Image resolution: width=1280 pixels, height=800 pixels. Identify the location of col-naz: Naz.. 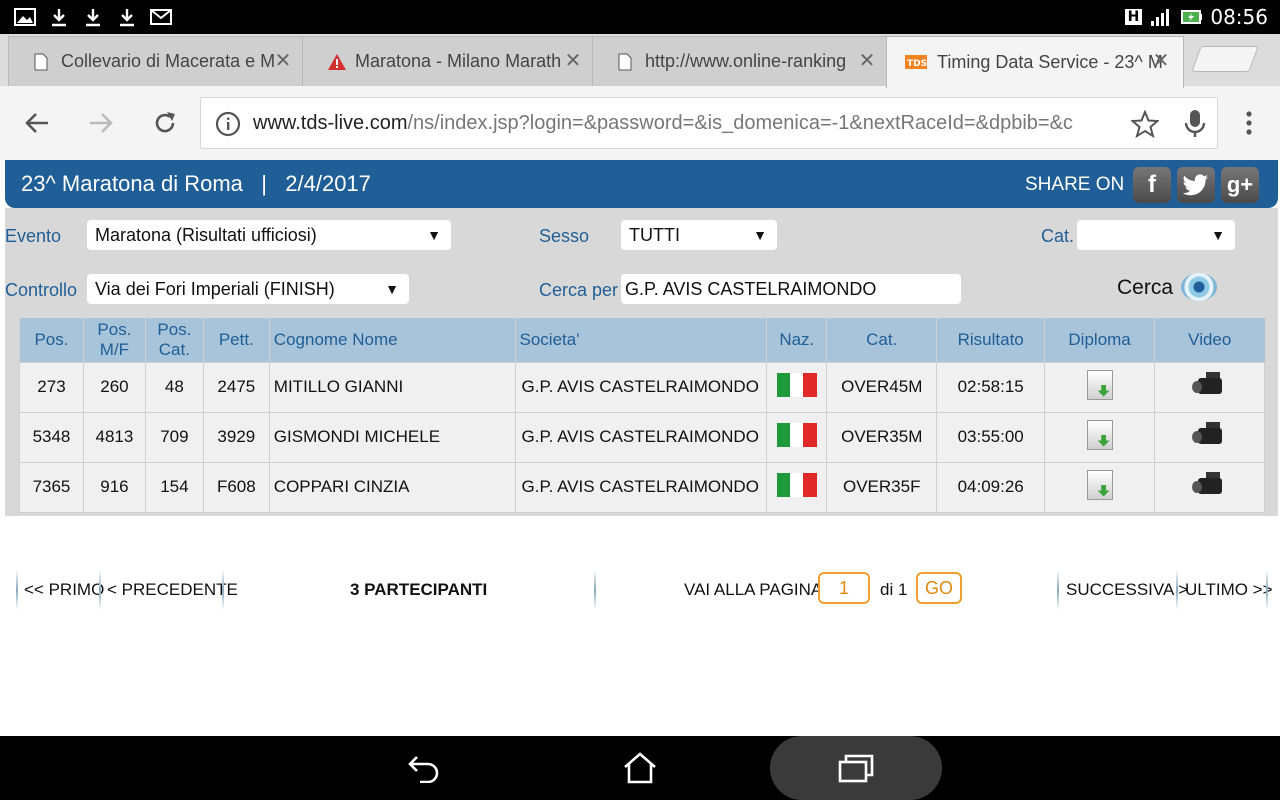
(796, 340).